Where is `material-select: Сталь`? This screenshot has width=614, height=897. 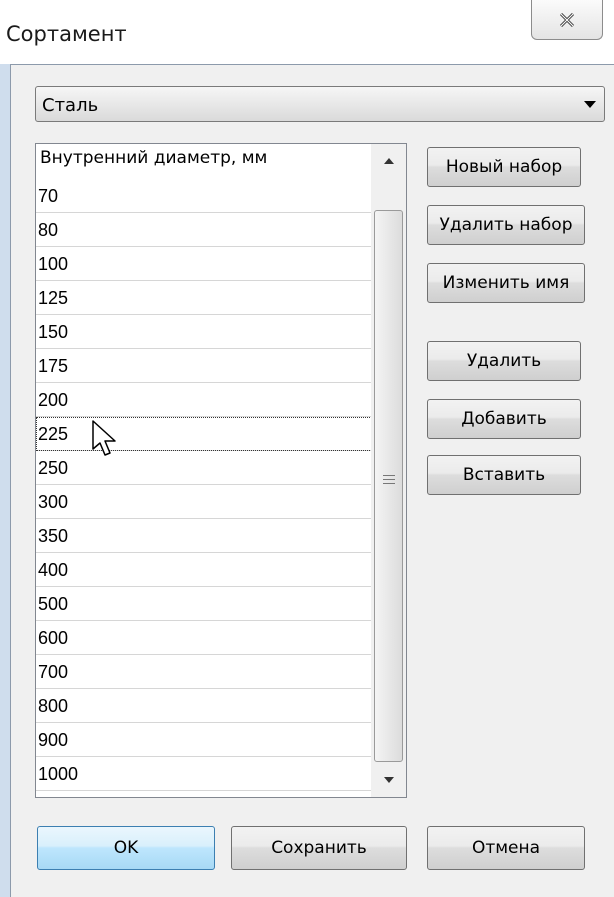 material-select: Сталь is located at coordinates (320, 104).